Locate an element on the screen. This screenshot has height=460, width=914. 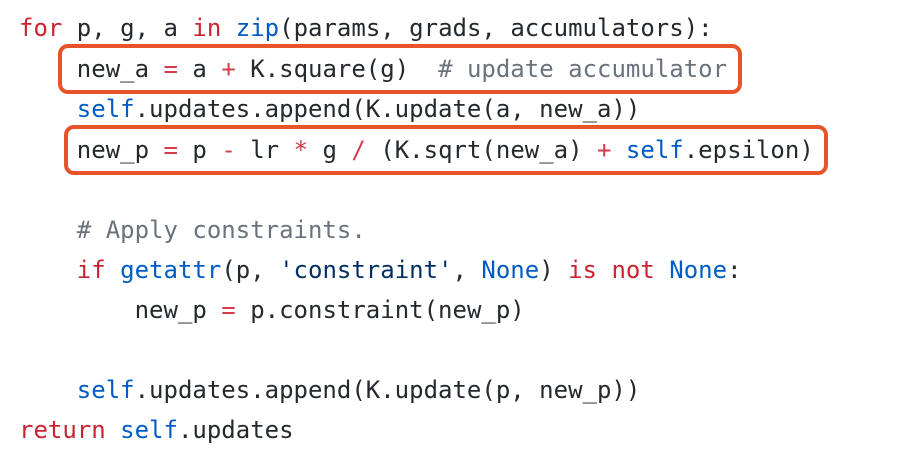
code-line-6: # Apply constraints. is located at coordinates (192, 230).